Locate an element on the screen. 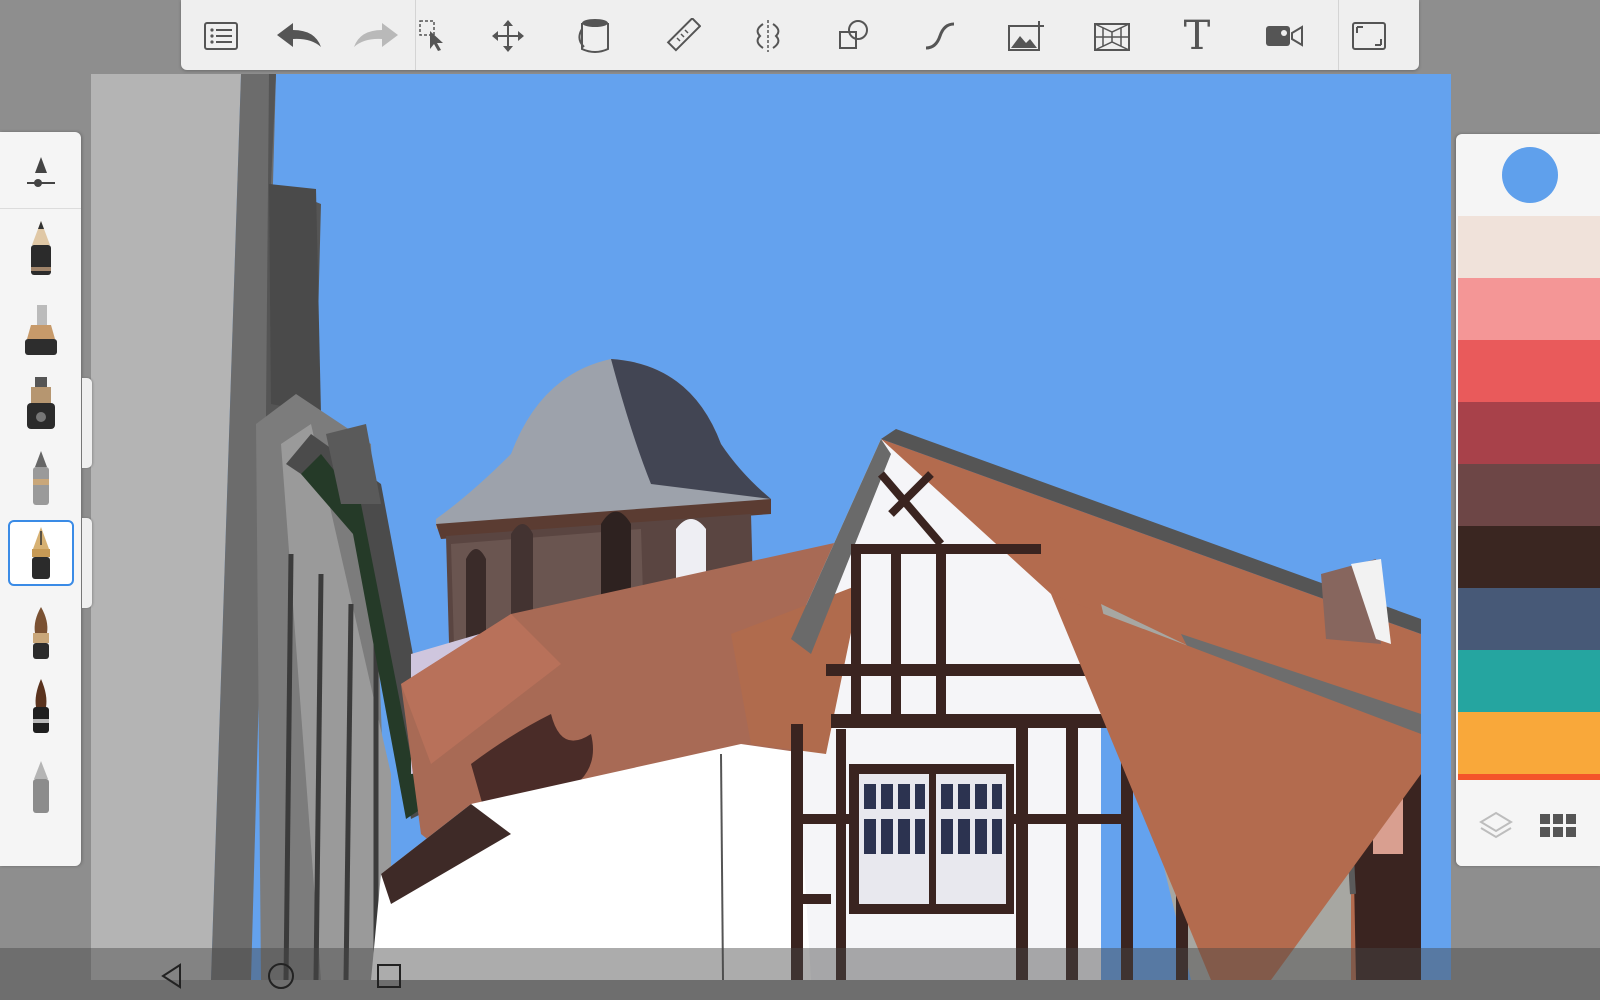  ballpoint-icon is located at coordinates (41, 478).